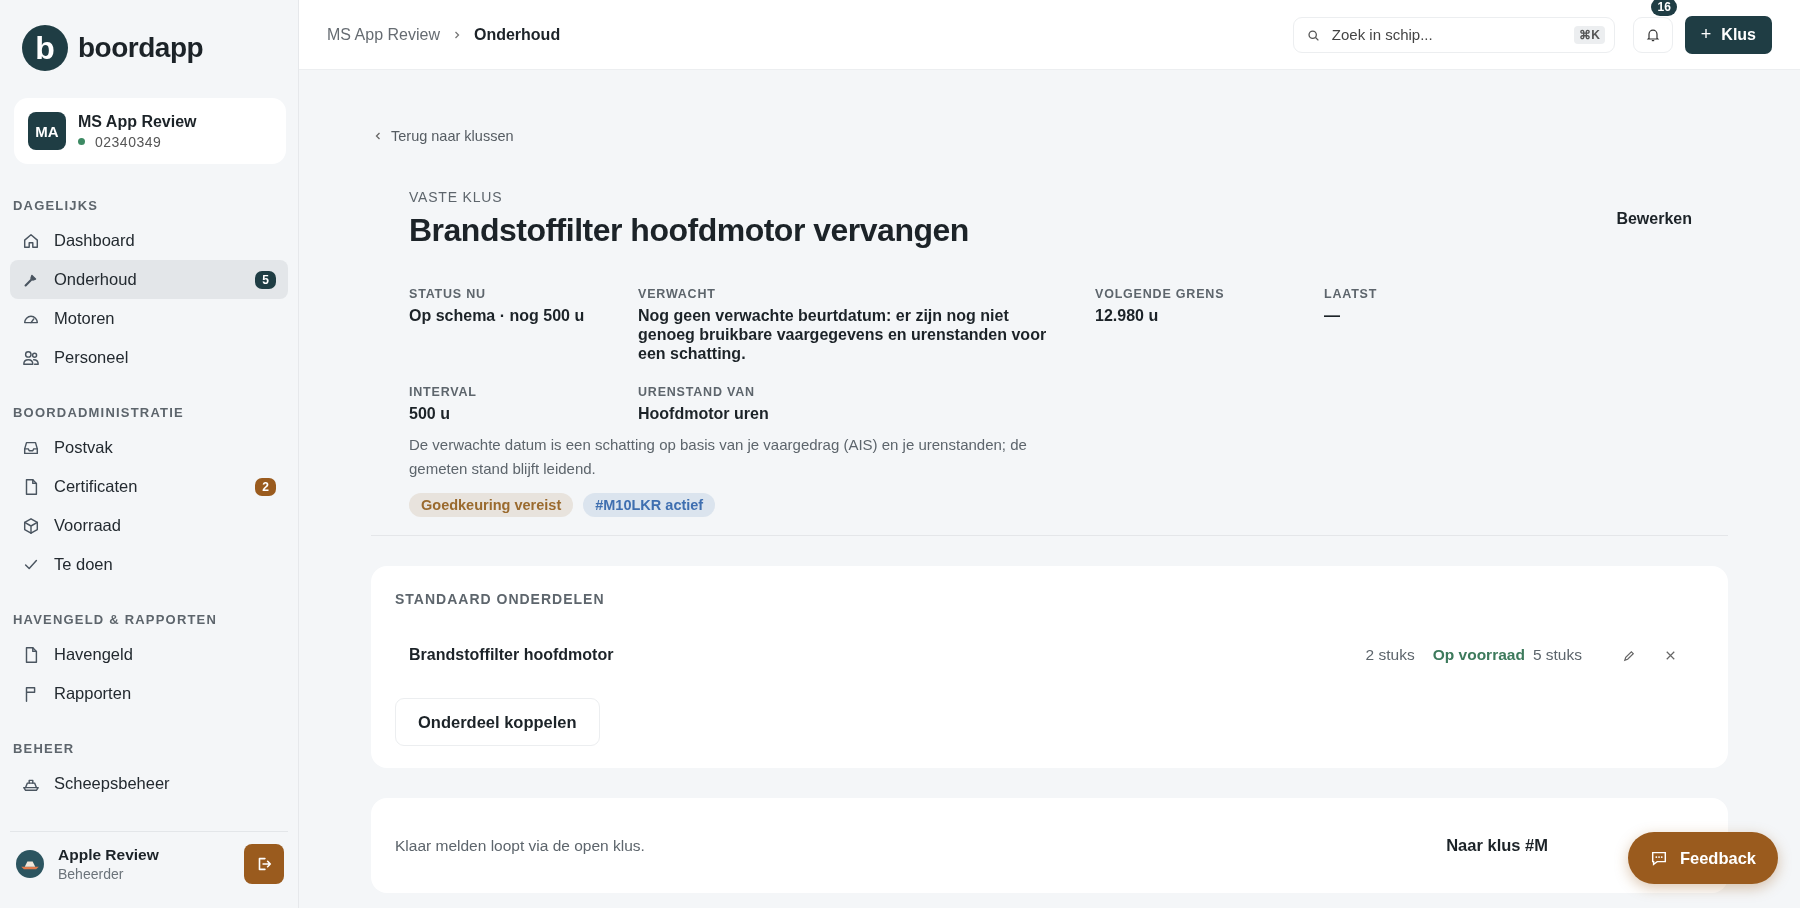 Image resolution: width=1800 pixels, height=908 pixels. Describe the element at coordinates (149, 654) in the screenshot. I see `sidebar-item: Havengeld` at that location.